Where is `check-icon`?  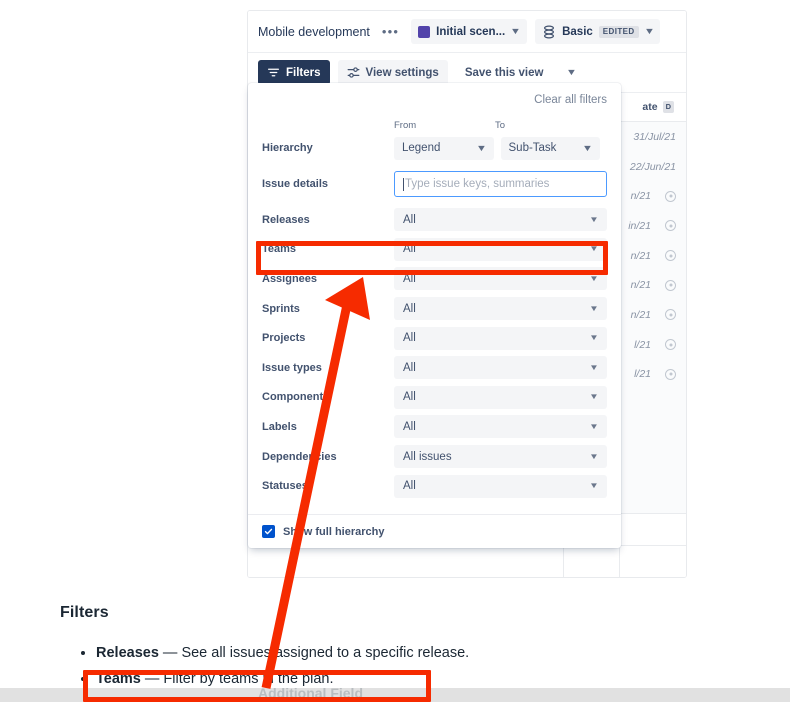
check-icon is located at coordinates (268, 531).